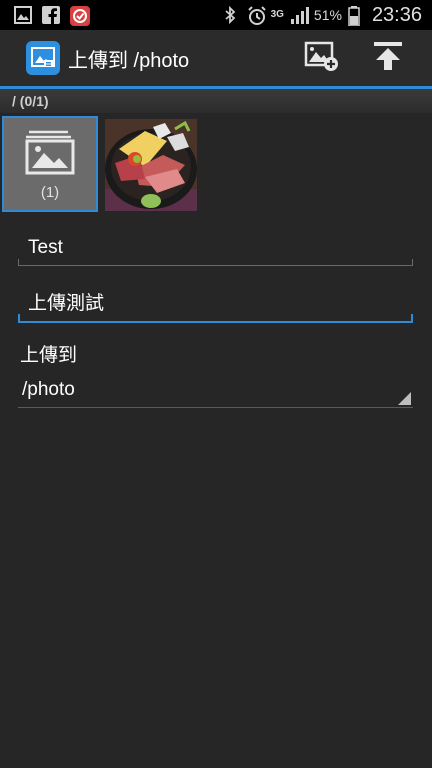  Describe the element at coordinates (327, 15) in the screenshot. I see `battery-percent: 51%` at that location.